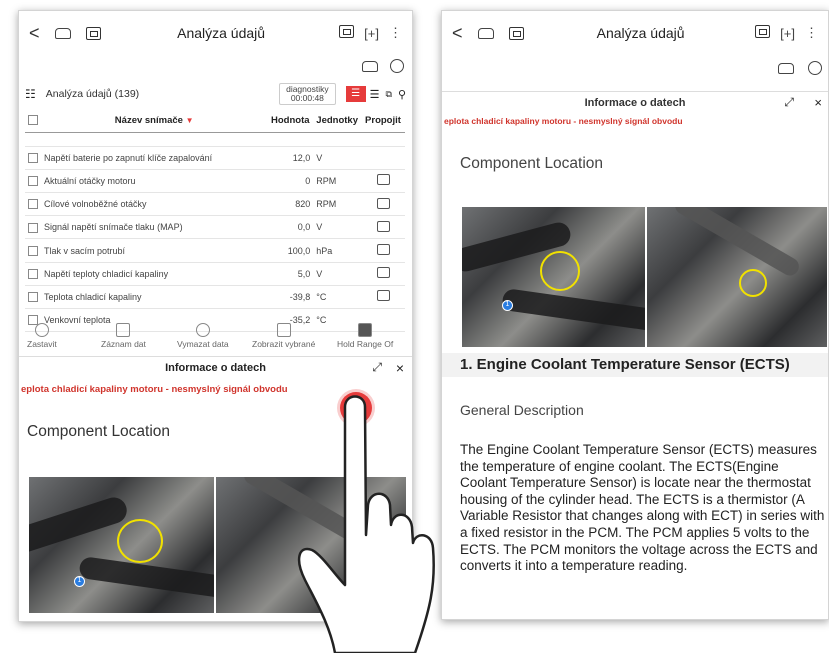  I want to click on sensor-name: Signál napětí snímače tlaku (MAP), so click(154, 227).